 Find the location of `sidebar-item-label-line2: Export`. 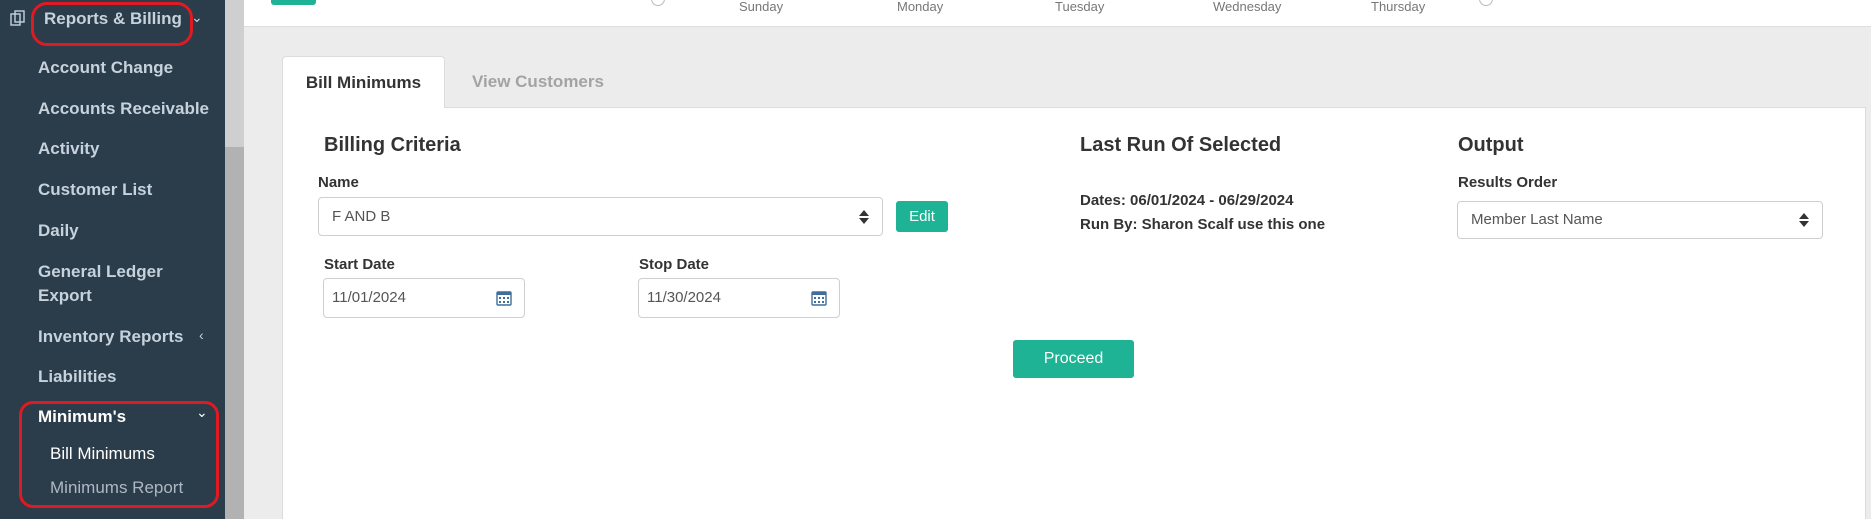

sidebar-item-label-line2: Export is located at coordinates (65, 295).